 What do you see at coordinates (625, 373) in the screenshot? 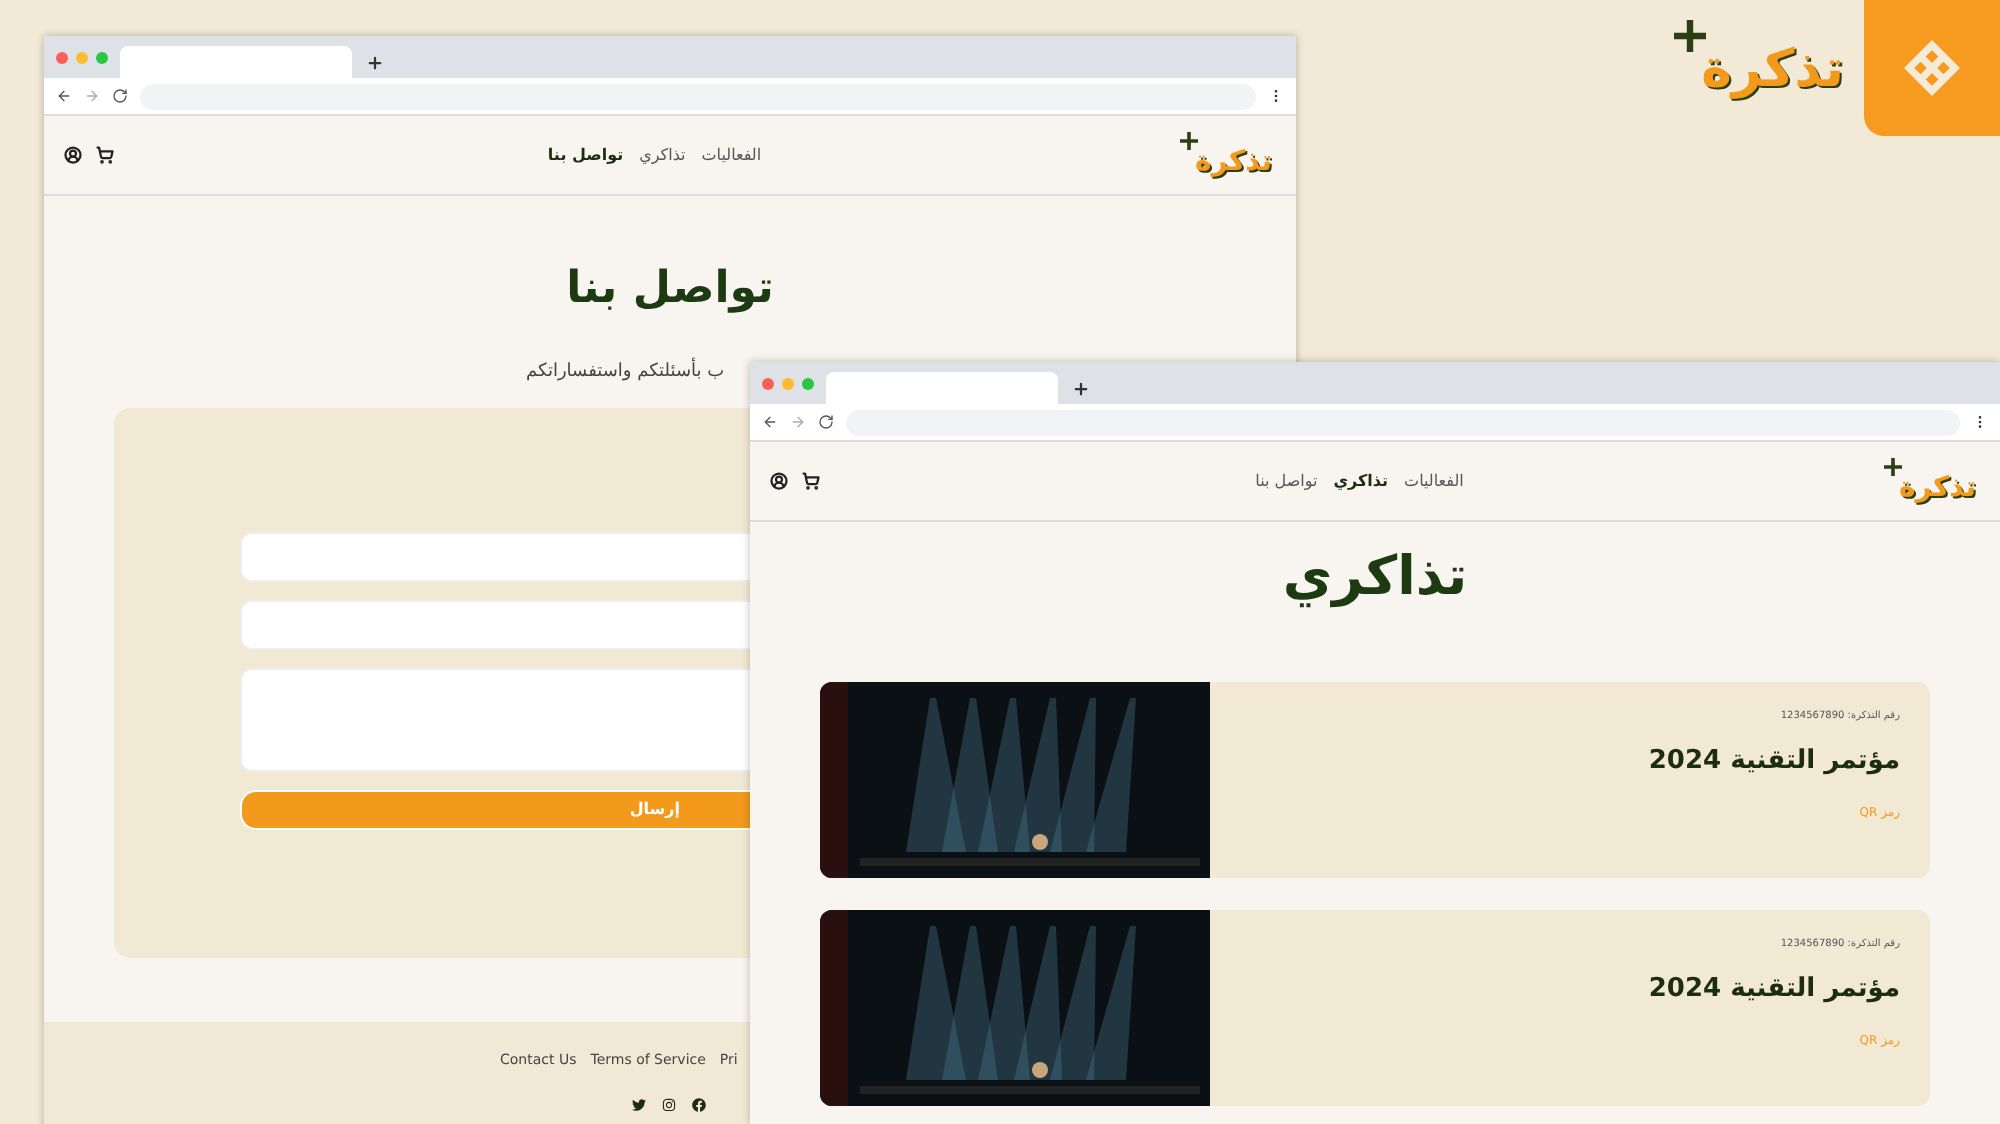
I see `page-subtitle: ب بأسئلتكم واستفساراتكم` at bounding box center [625, 373].